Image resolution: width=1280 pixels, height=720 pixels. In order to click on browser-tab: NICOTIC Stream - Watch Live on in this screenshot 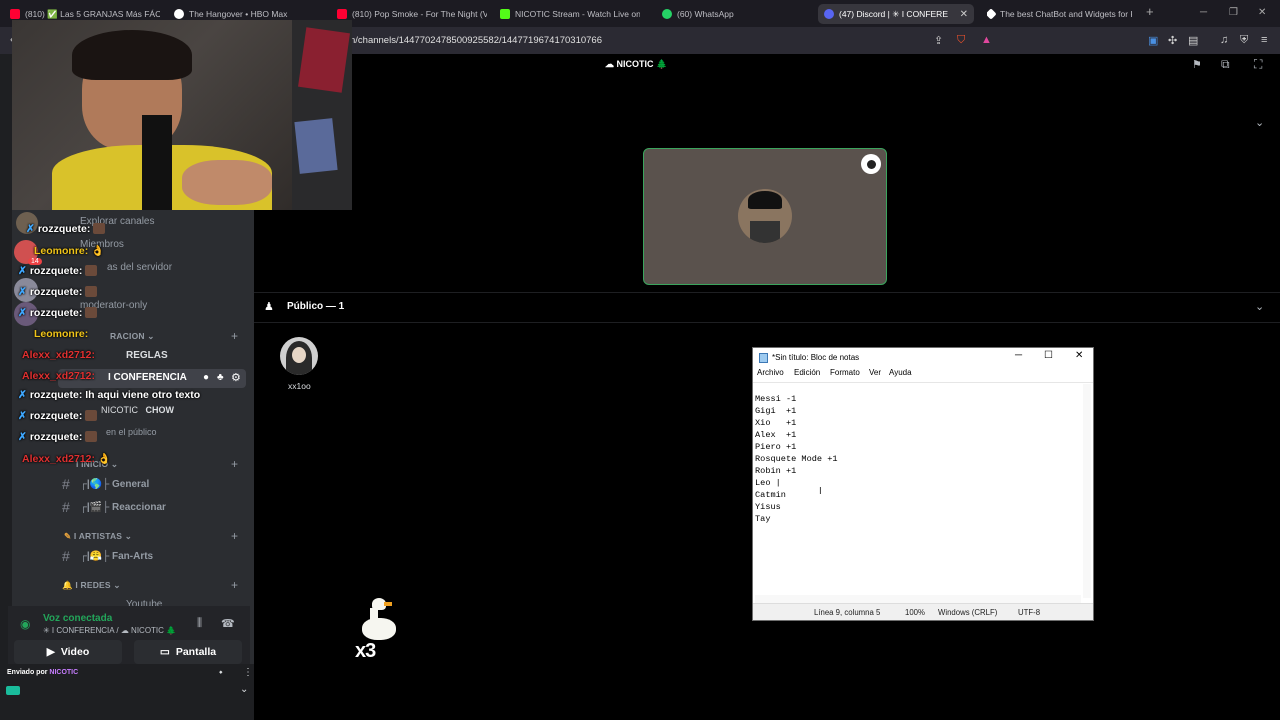, I will do `click(570, 14)`.